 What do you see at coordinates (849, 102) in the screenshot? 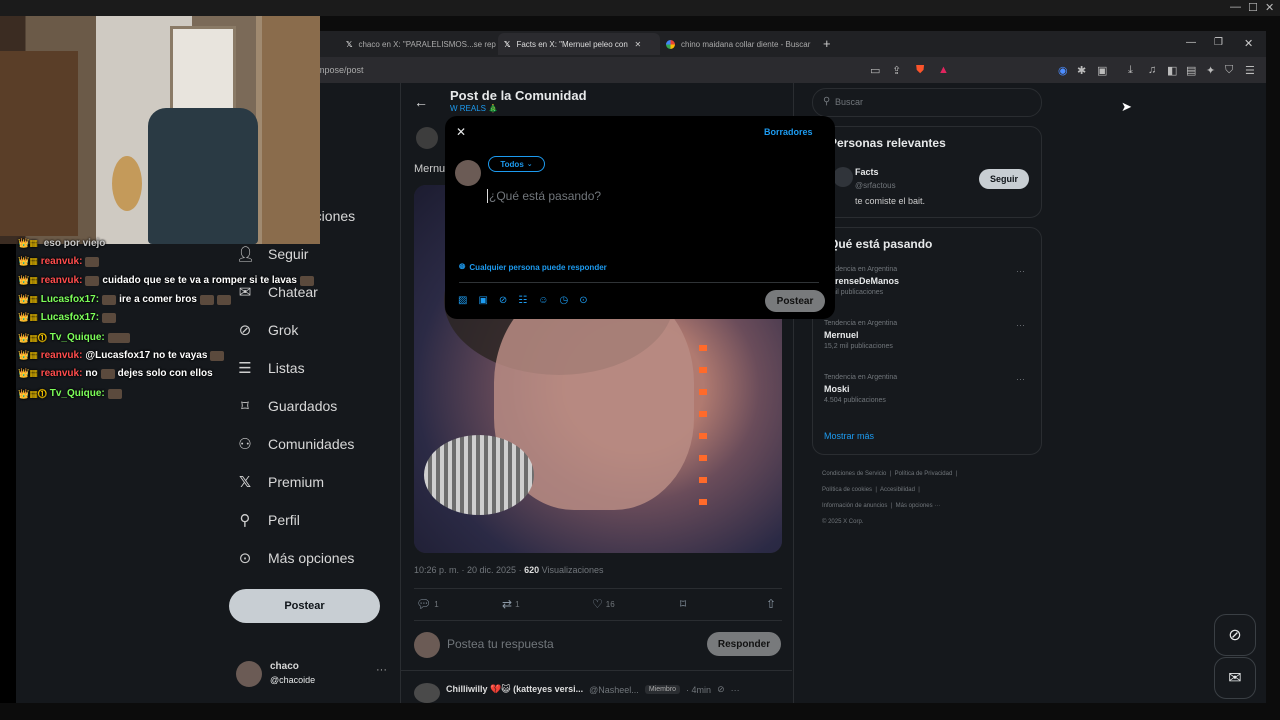
I see `search-input: Buscar` at bounding box center [849, 102].